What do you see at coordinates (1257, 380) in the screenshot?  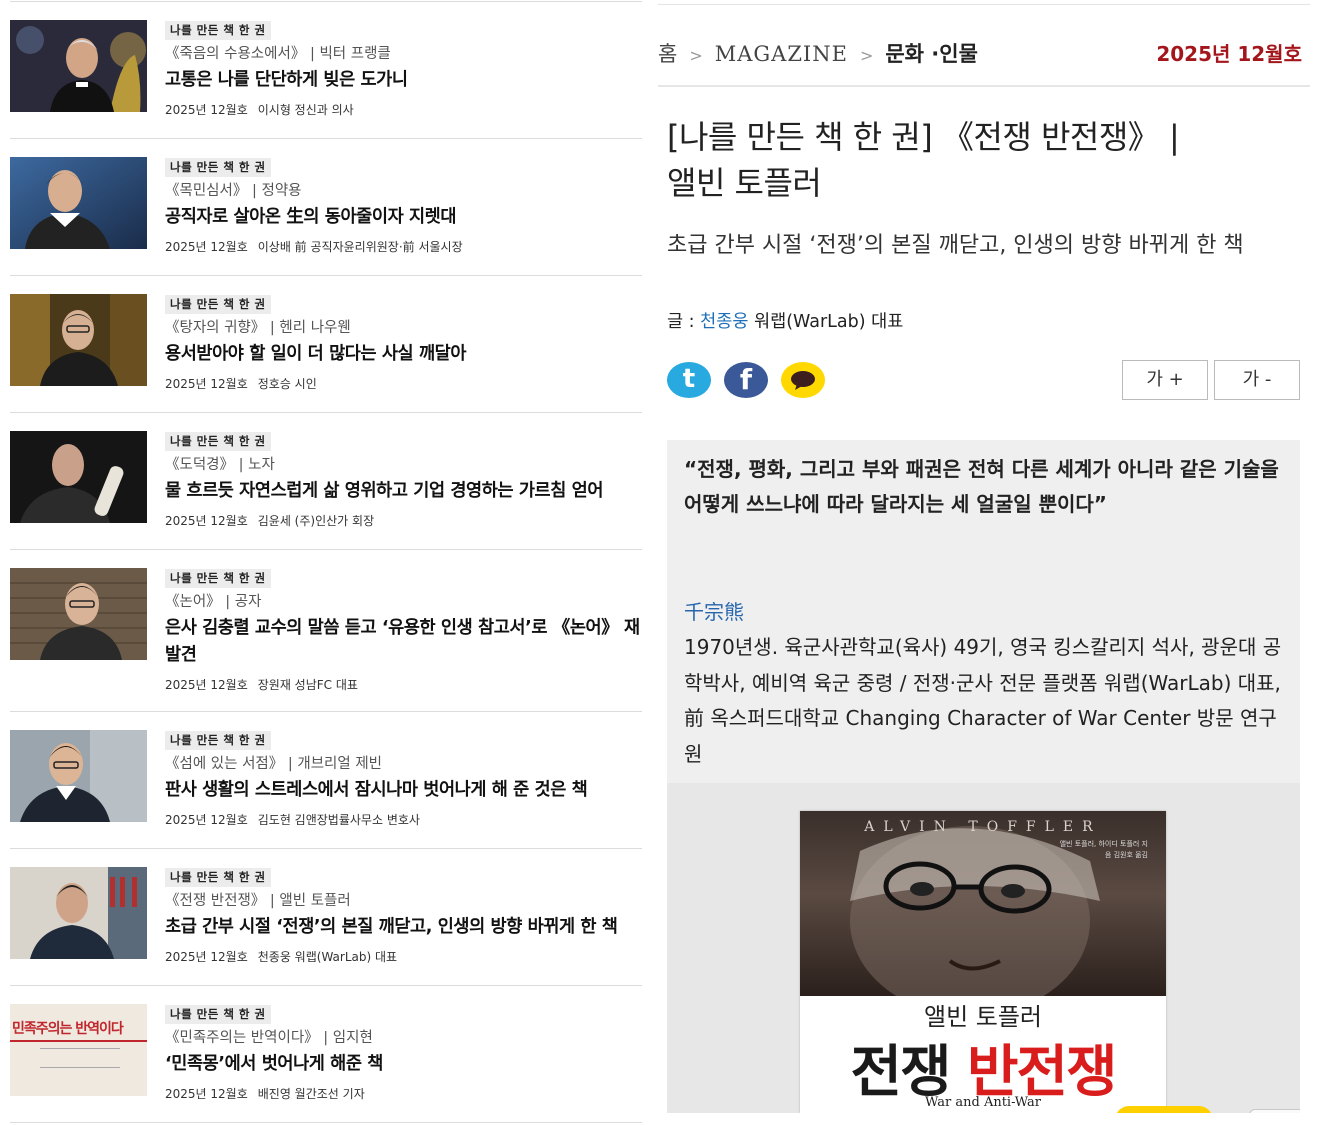 I see `font-size-decrease-button: 가 -` at bounding box center [1257, 380].